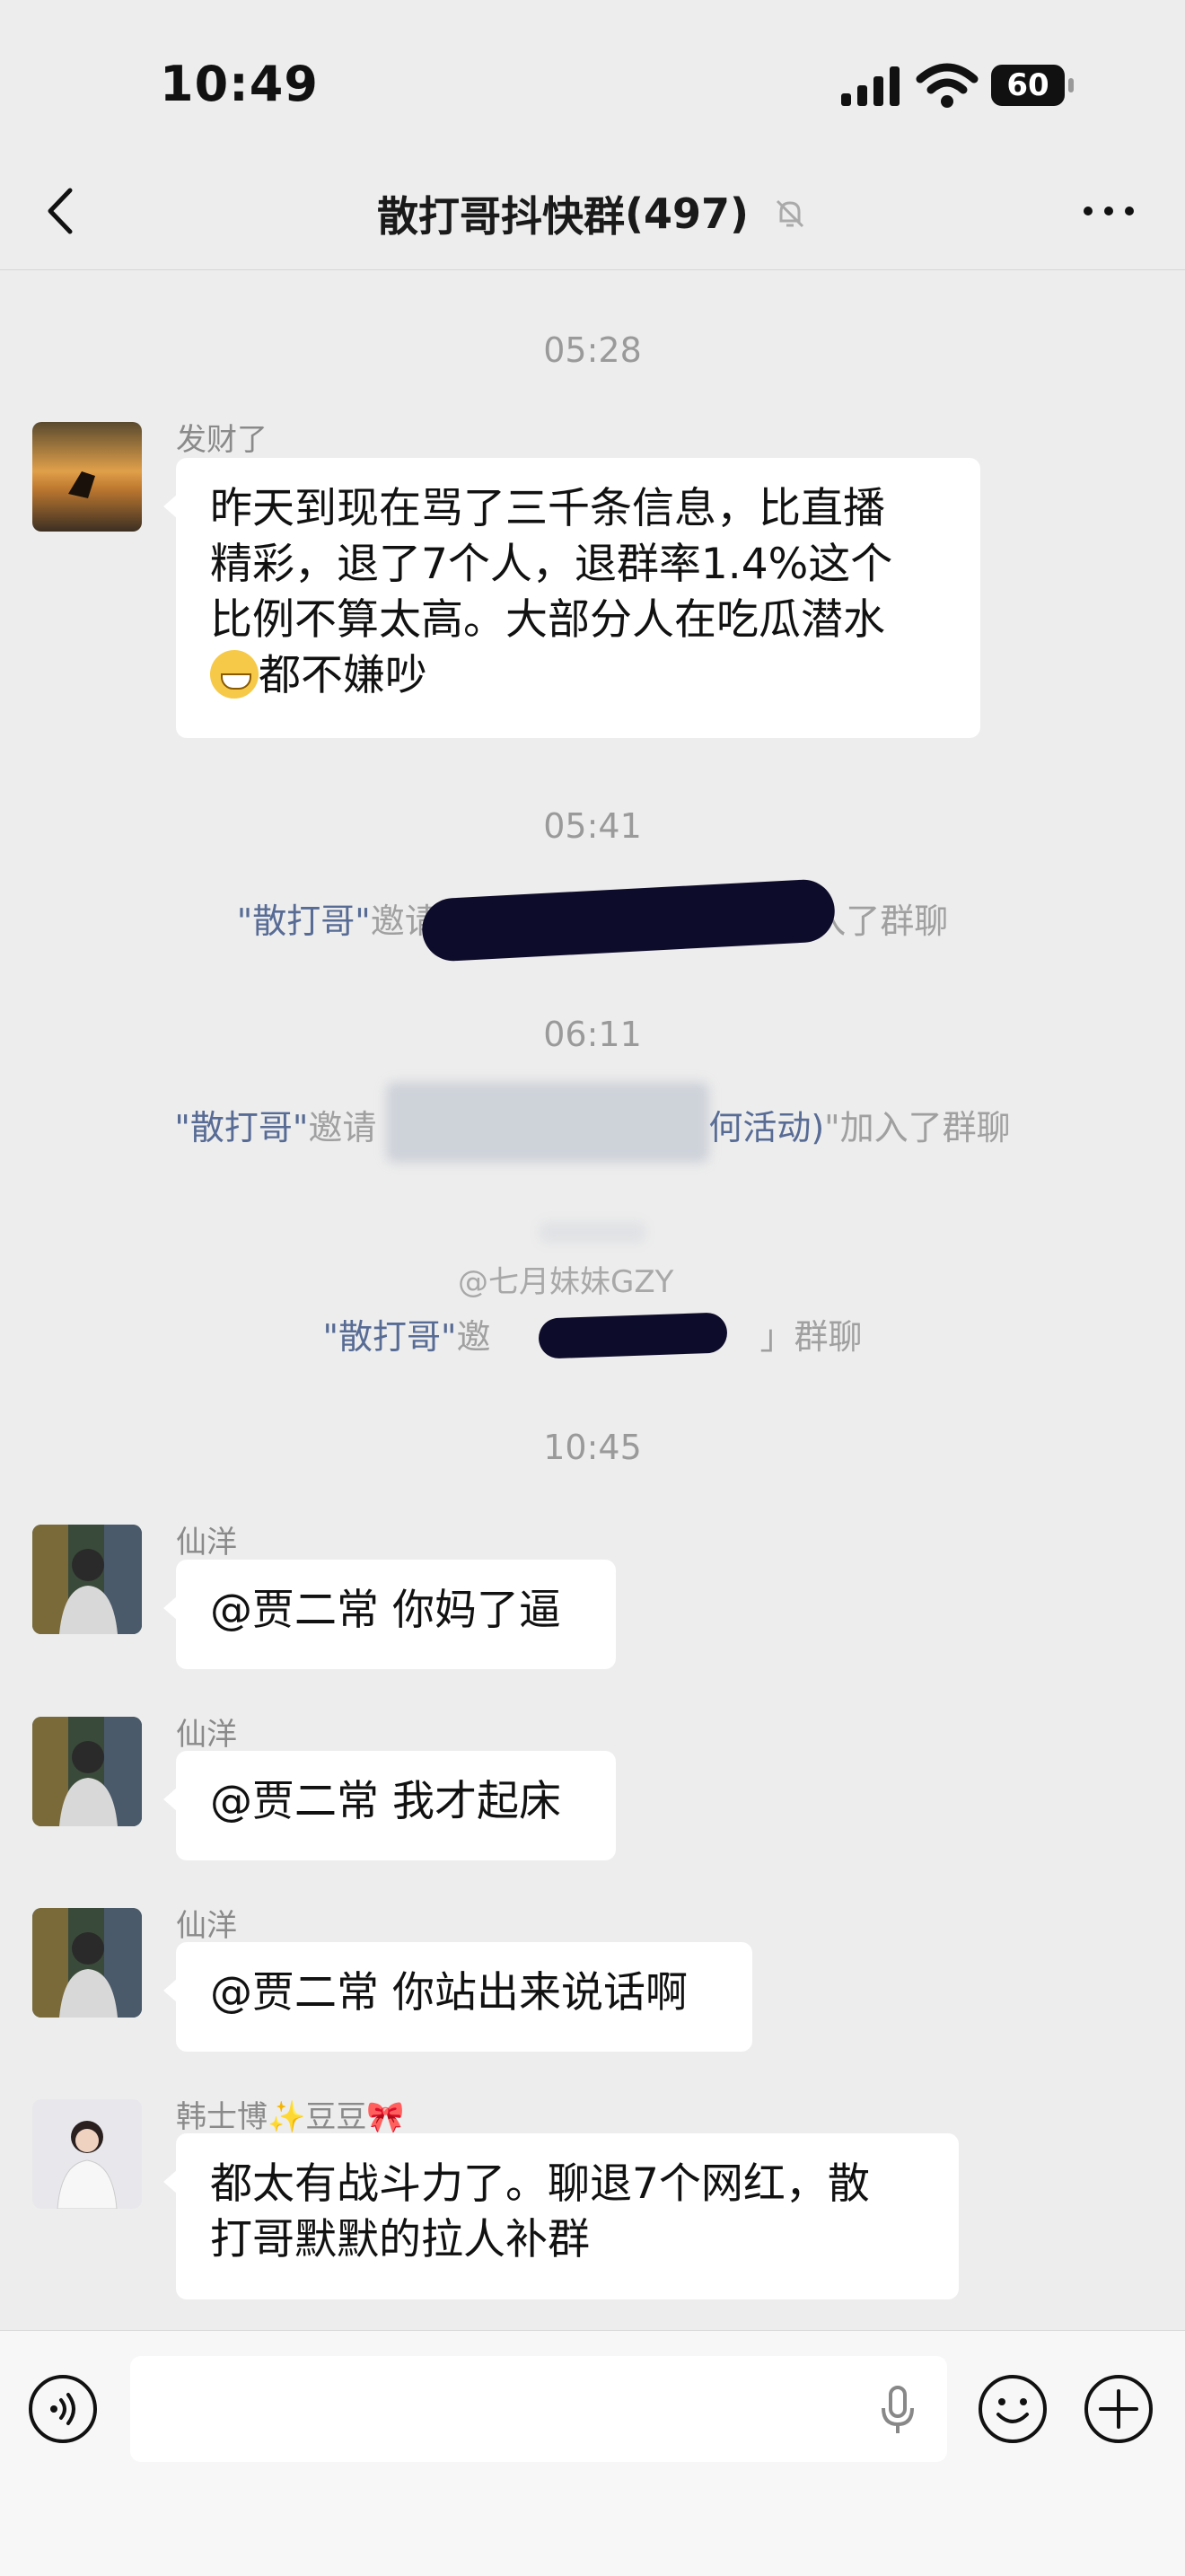 This screenshot has width=1185, height=2576. I want to click on chat-header: 散打哥抖快群(497), so click(592, 214).